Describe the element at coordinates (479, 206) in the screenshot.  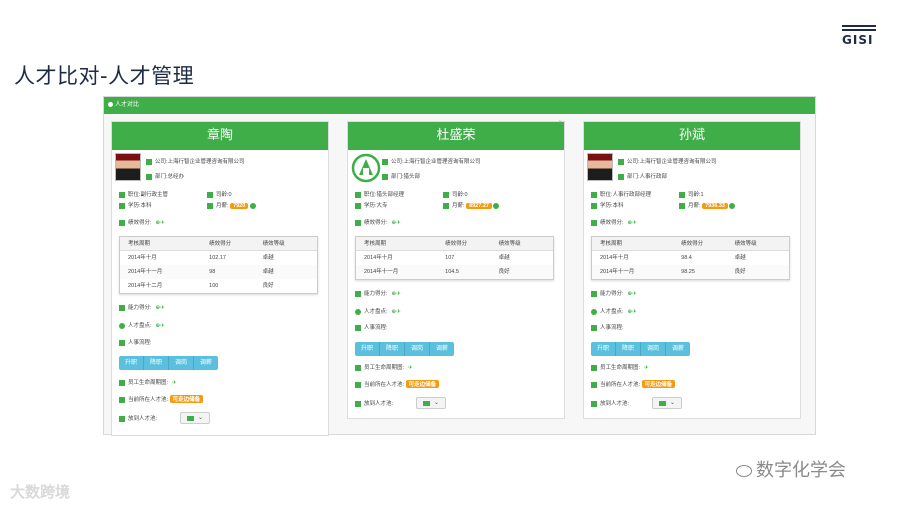
I see `salary-badge: 8927.27` at that location.